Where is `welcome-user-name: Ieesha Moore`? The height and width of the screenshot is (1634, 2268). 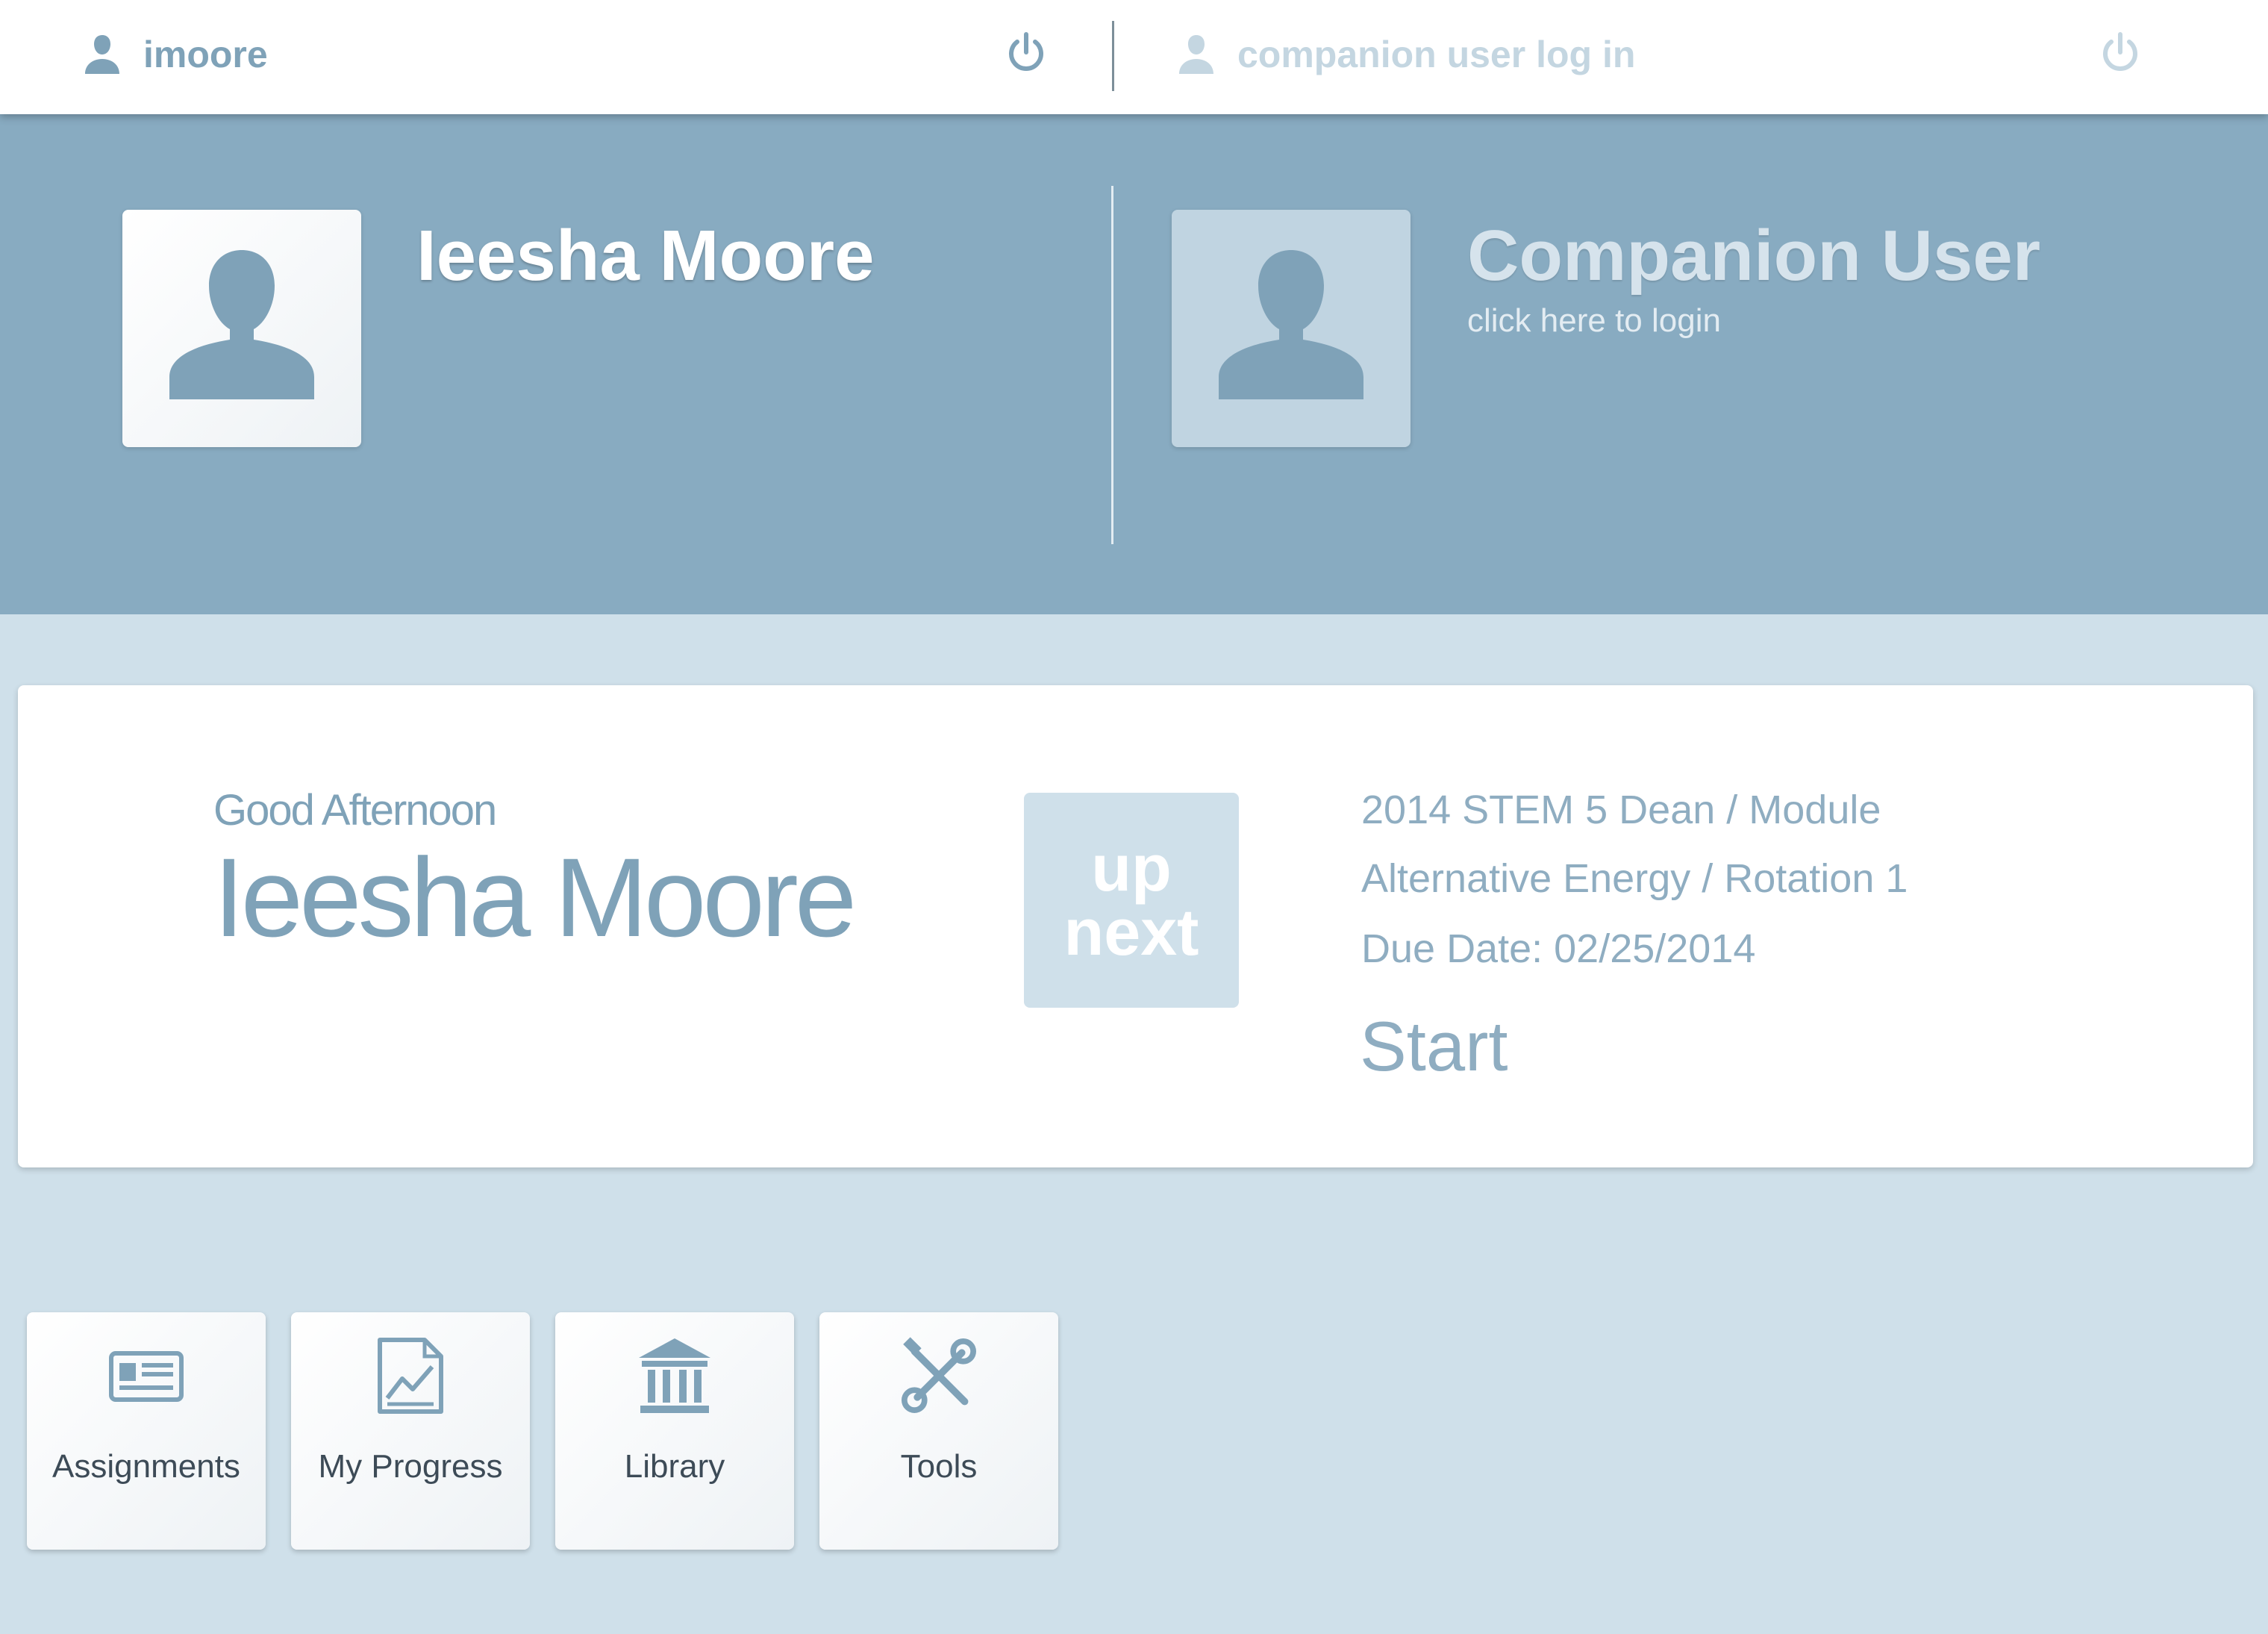
welcome-user-name: Ieesha Moore is located at coordinates (535, 898).